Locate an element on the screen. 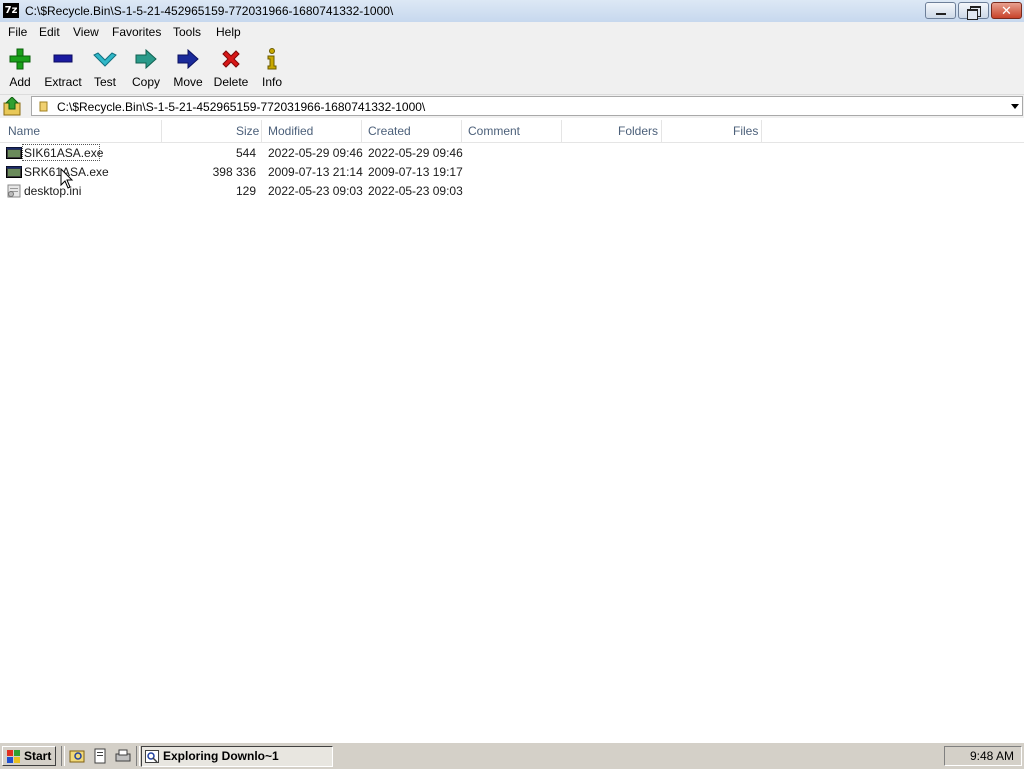 This screenshot has height=769, width=1024. close-icon: ✕ is located at coordinates (1006, 10).